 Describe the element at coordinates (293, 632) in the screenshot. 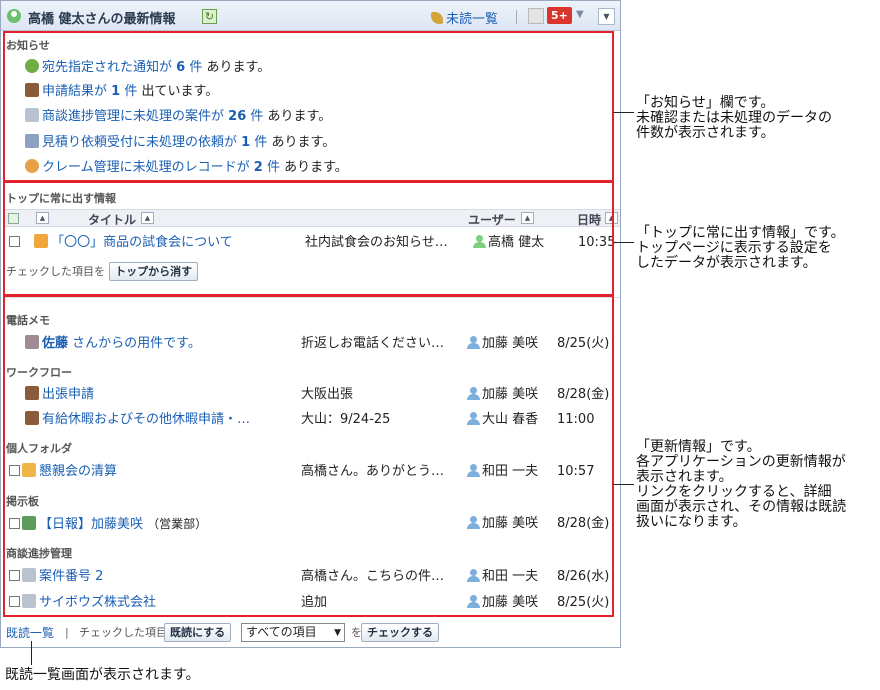

I see `item-filter-select: すべての項目` at that location.